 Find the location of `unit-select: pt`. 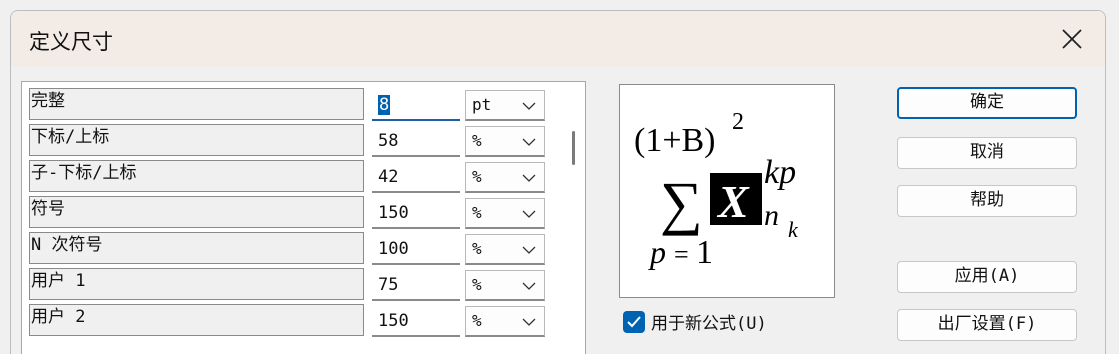

unit-select: pt is located at coordinates (505, 105).